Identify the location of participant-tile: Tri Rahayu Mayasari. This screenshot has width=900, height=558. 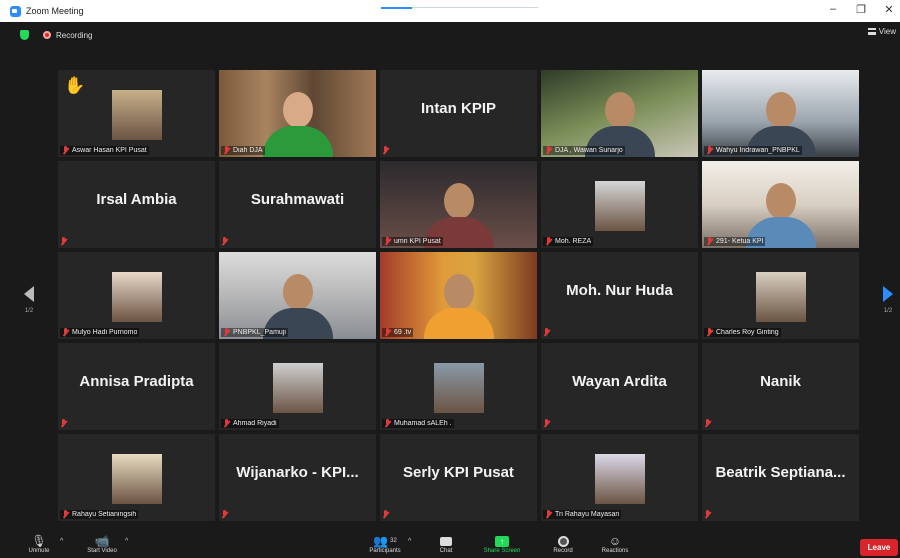
(619, 477).